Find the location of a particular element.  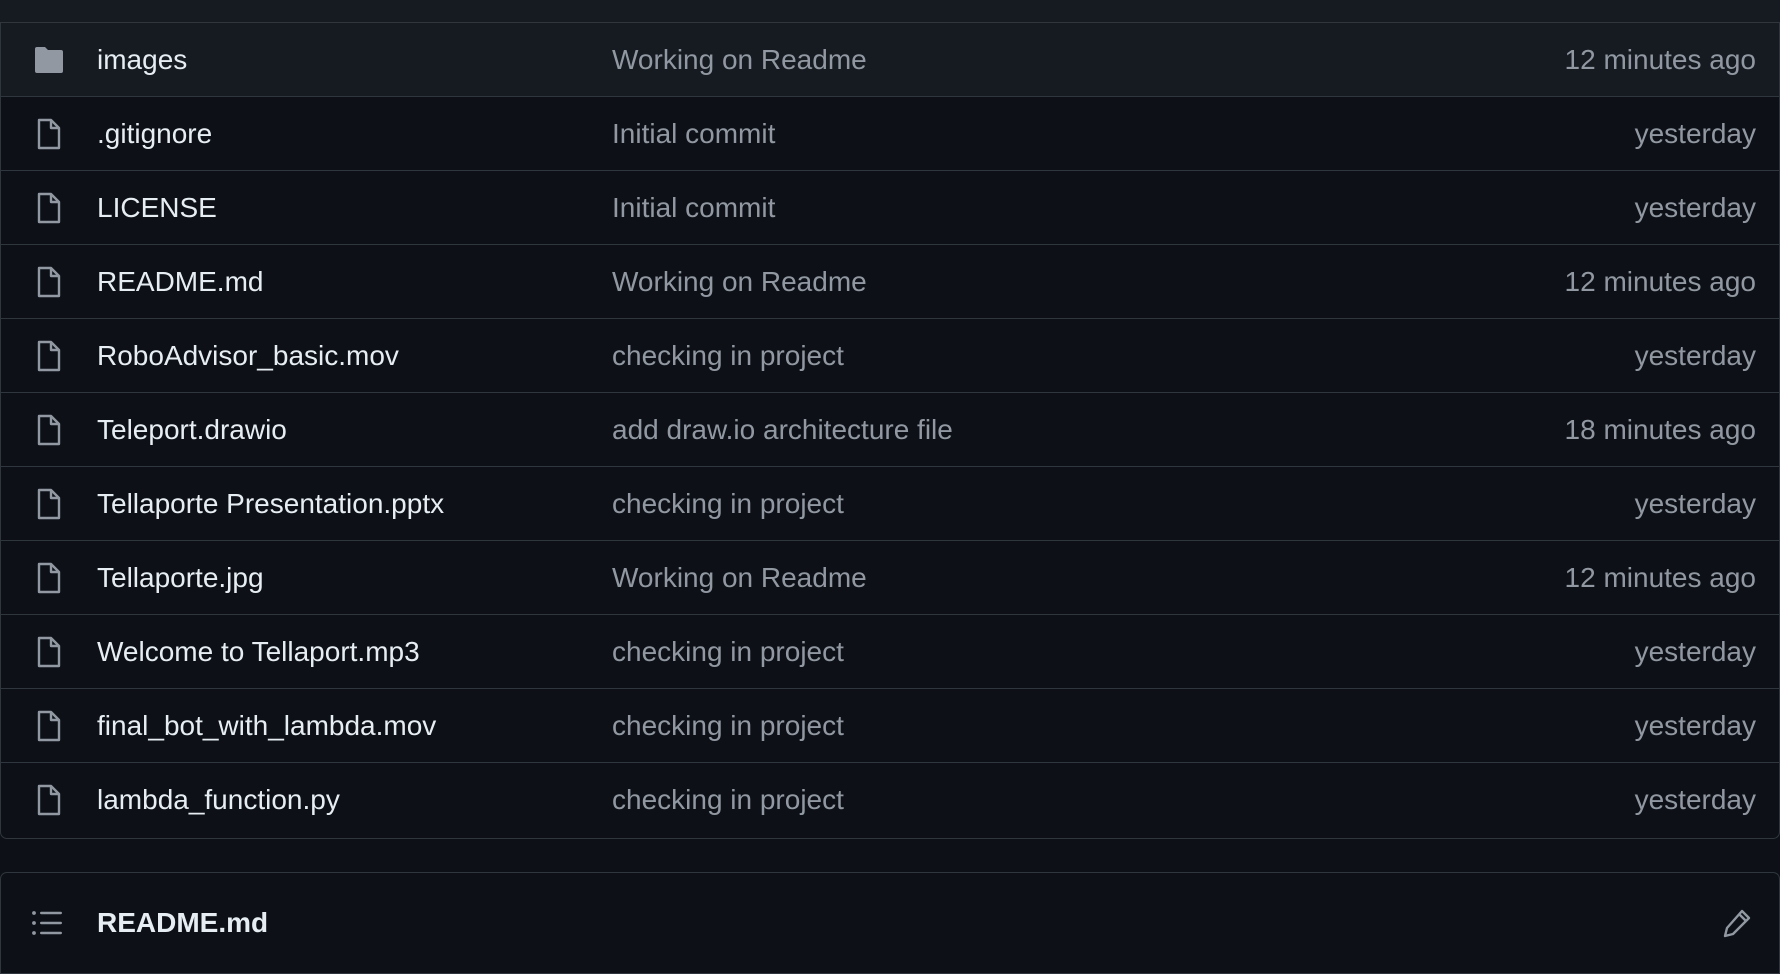

file-name-link: Teleport.drawio is located at coordinates (192, 430).